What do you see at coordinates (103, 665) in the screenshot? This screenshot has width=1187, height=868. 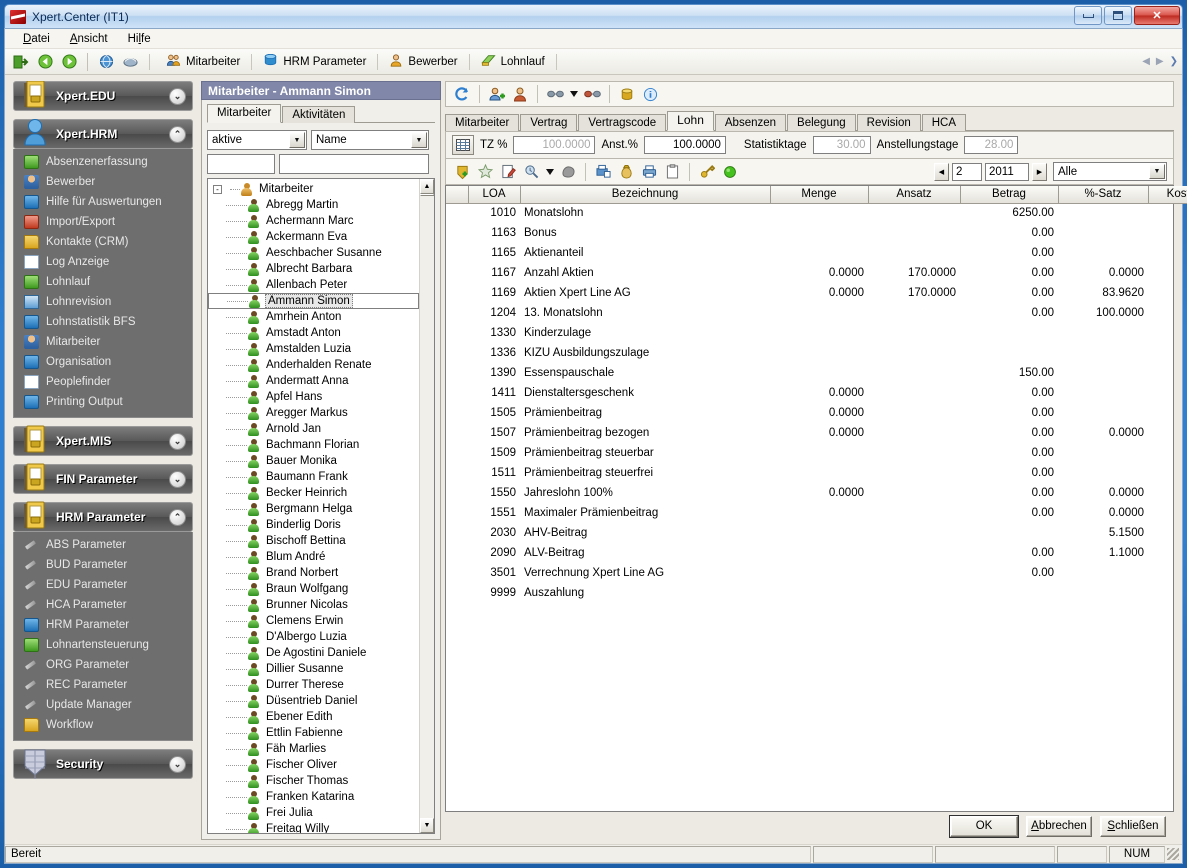 I see `sidebar-item-org-parameter: ORG Parameter` at bounding box center [103, 665].